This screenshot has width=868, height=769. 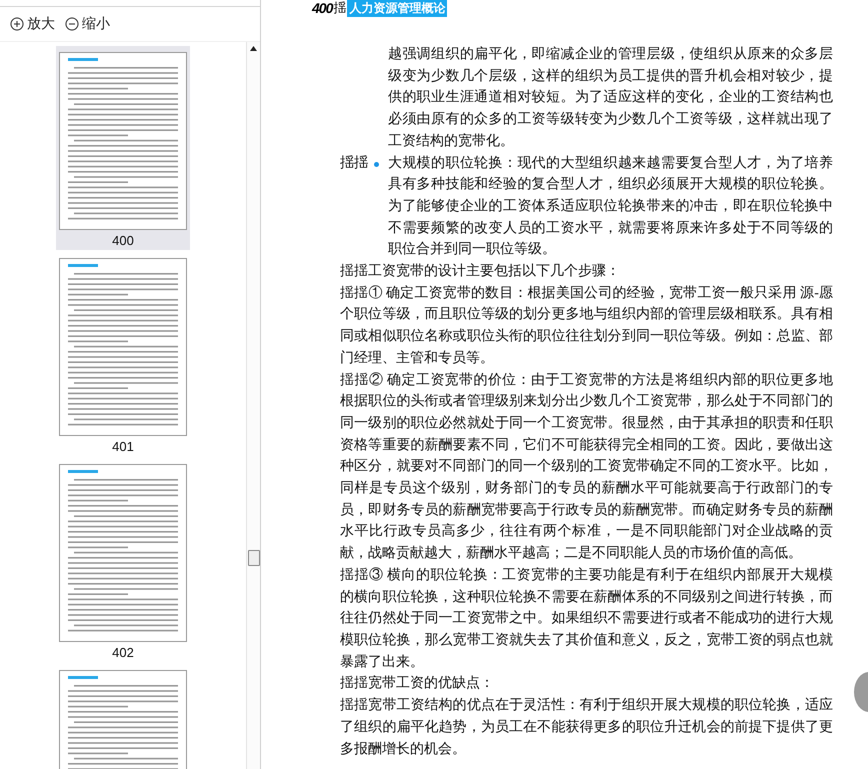 What do you see at coordinates (32, 24) in the screenshot?
I see `zoom-in-button: 放大` at bounding box center [32, 24].